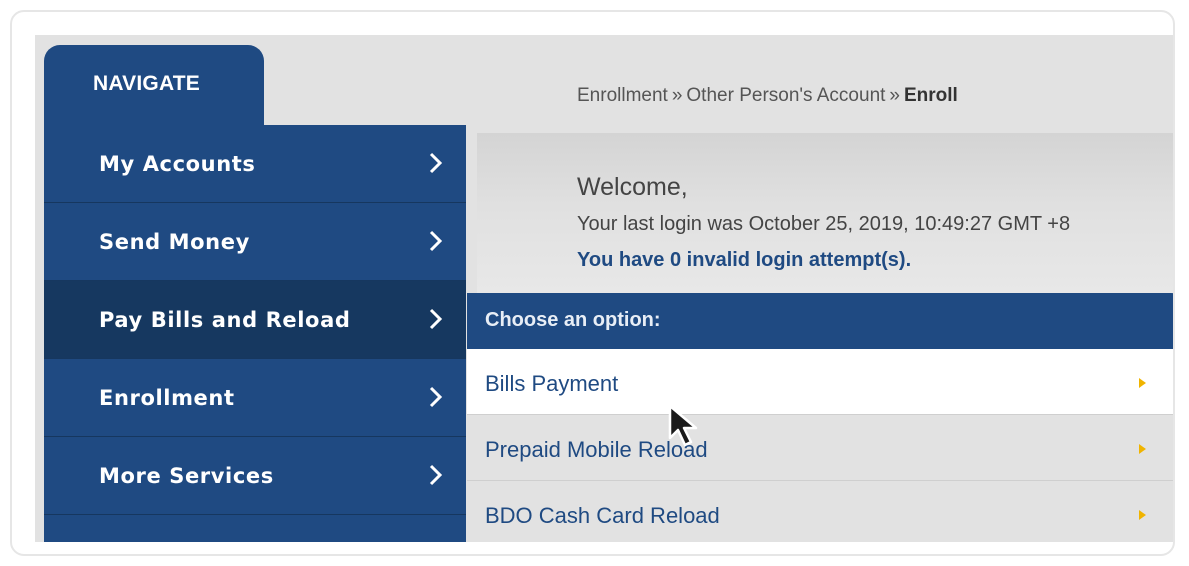  I want to click on option-label: Bills Payment, so click(552, 383).